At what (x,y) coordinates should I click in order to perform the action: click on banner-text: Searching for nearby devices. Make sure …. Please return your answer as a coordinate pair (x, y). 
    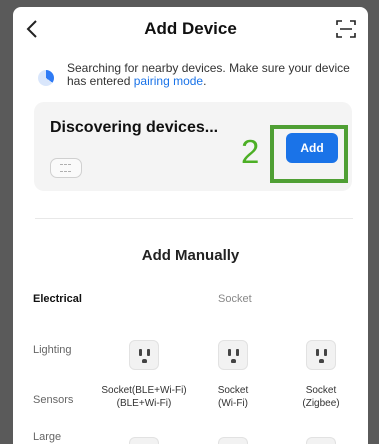
    Looking at the image, I should click on (215, 75).